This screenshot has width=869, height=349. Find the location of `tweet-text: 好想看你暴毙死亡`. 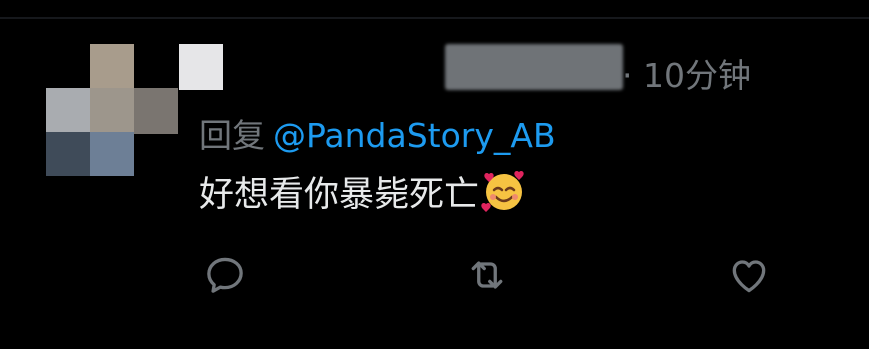

tweet-text: 好想看你暴毙死亡 is located at coordinates (363, 193).